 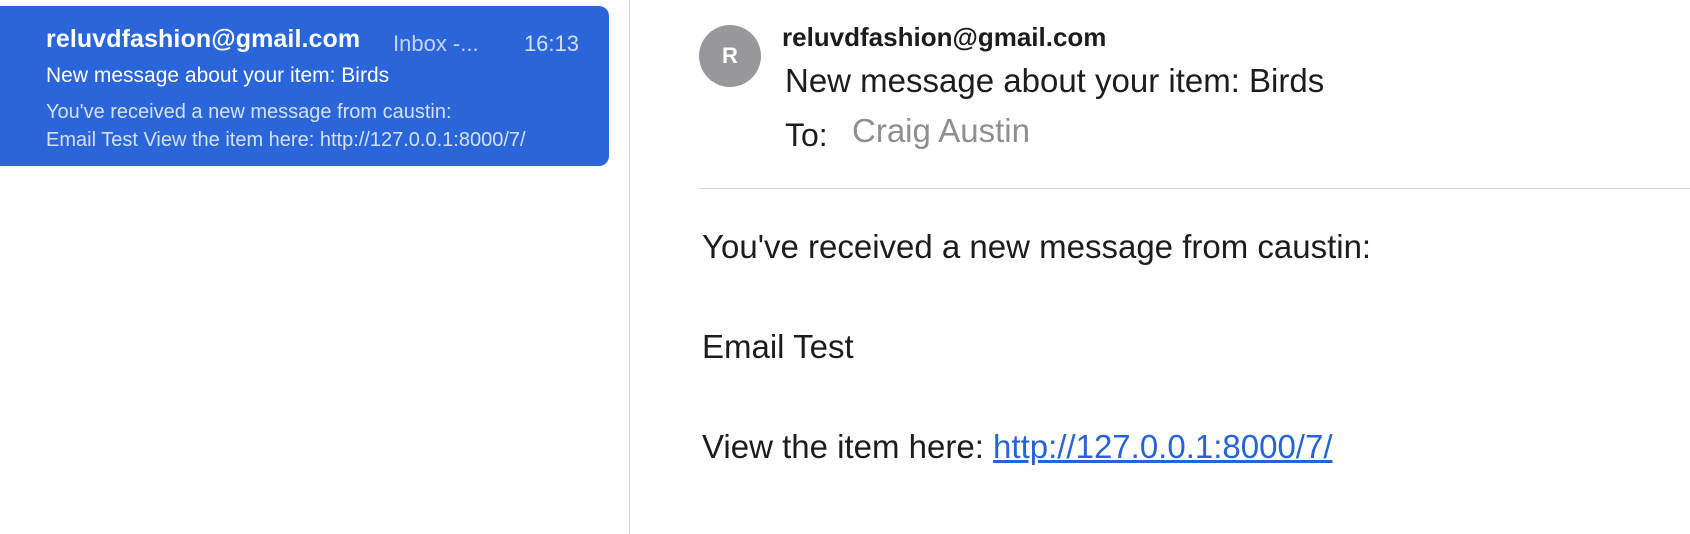 I want to click on item-link: http://127.0.0.1:8000/7/, so click(x=1162, y=446).